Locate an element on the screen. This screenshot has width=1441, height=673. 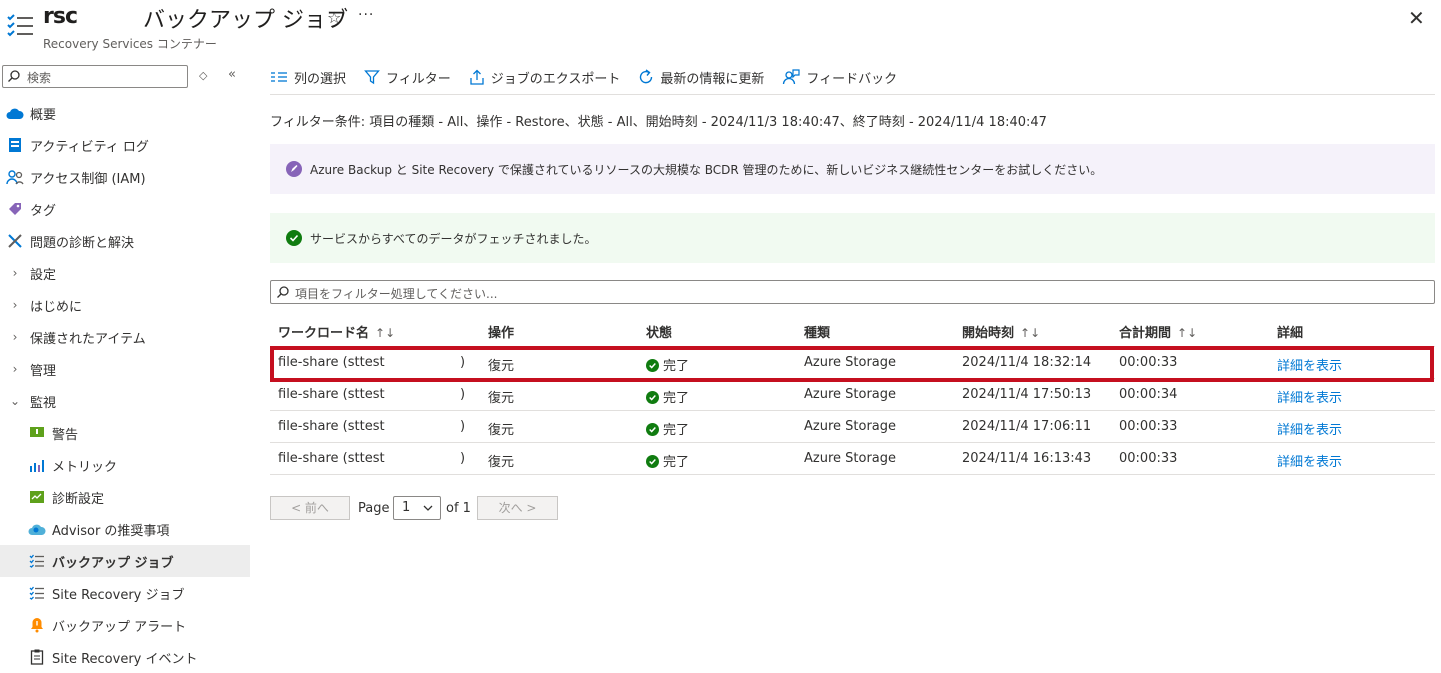
cell-operation: 復元 is located at coordinates (501, 366).